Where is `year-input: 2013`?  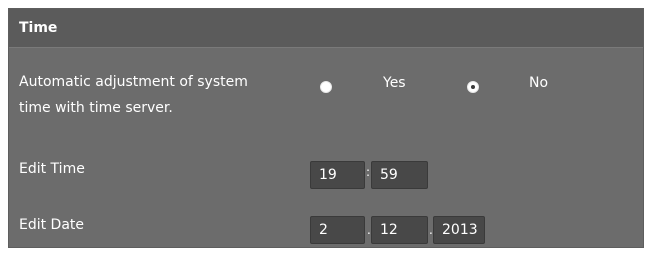 year-input: 2013 is located at coordinates (459, 230).